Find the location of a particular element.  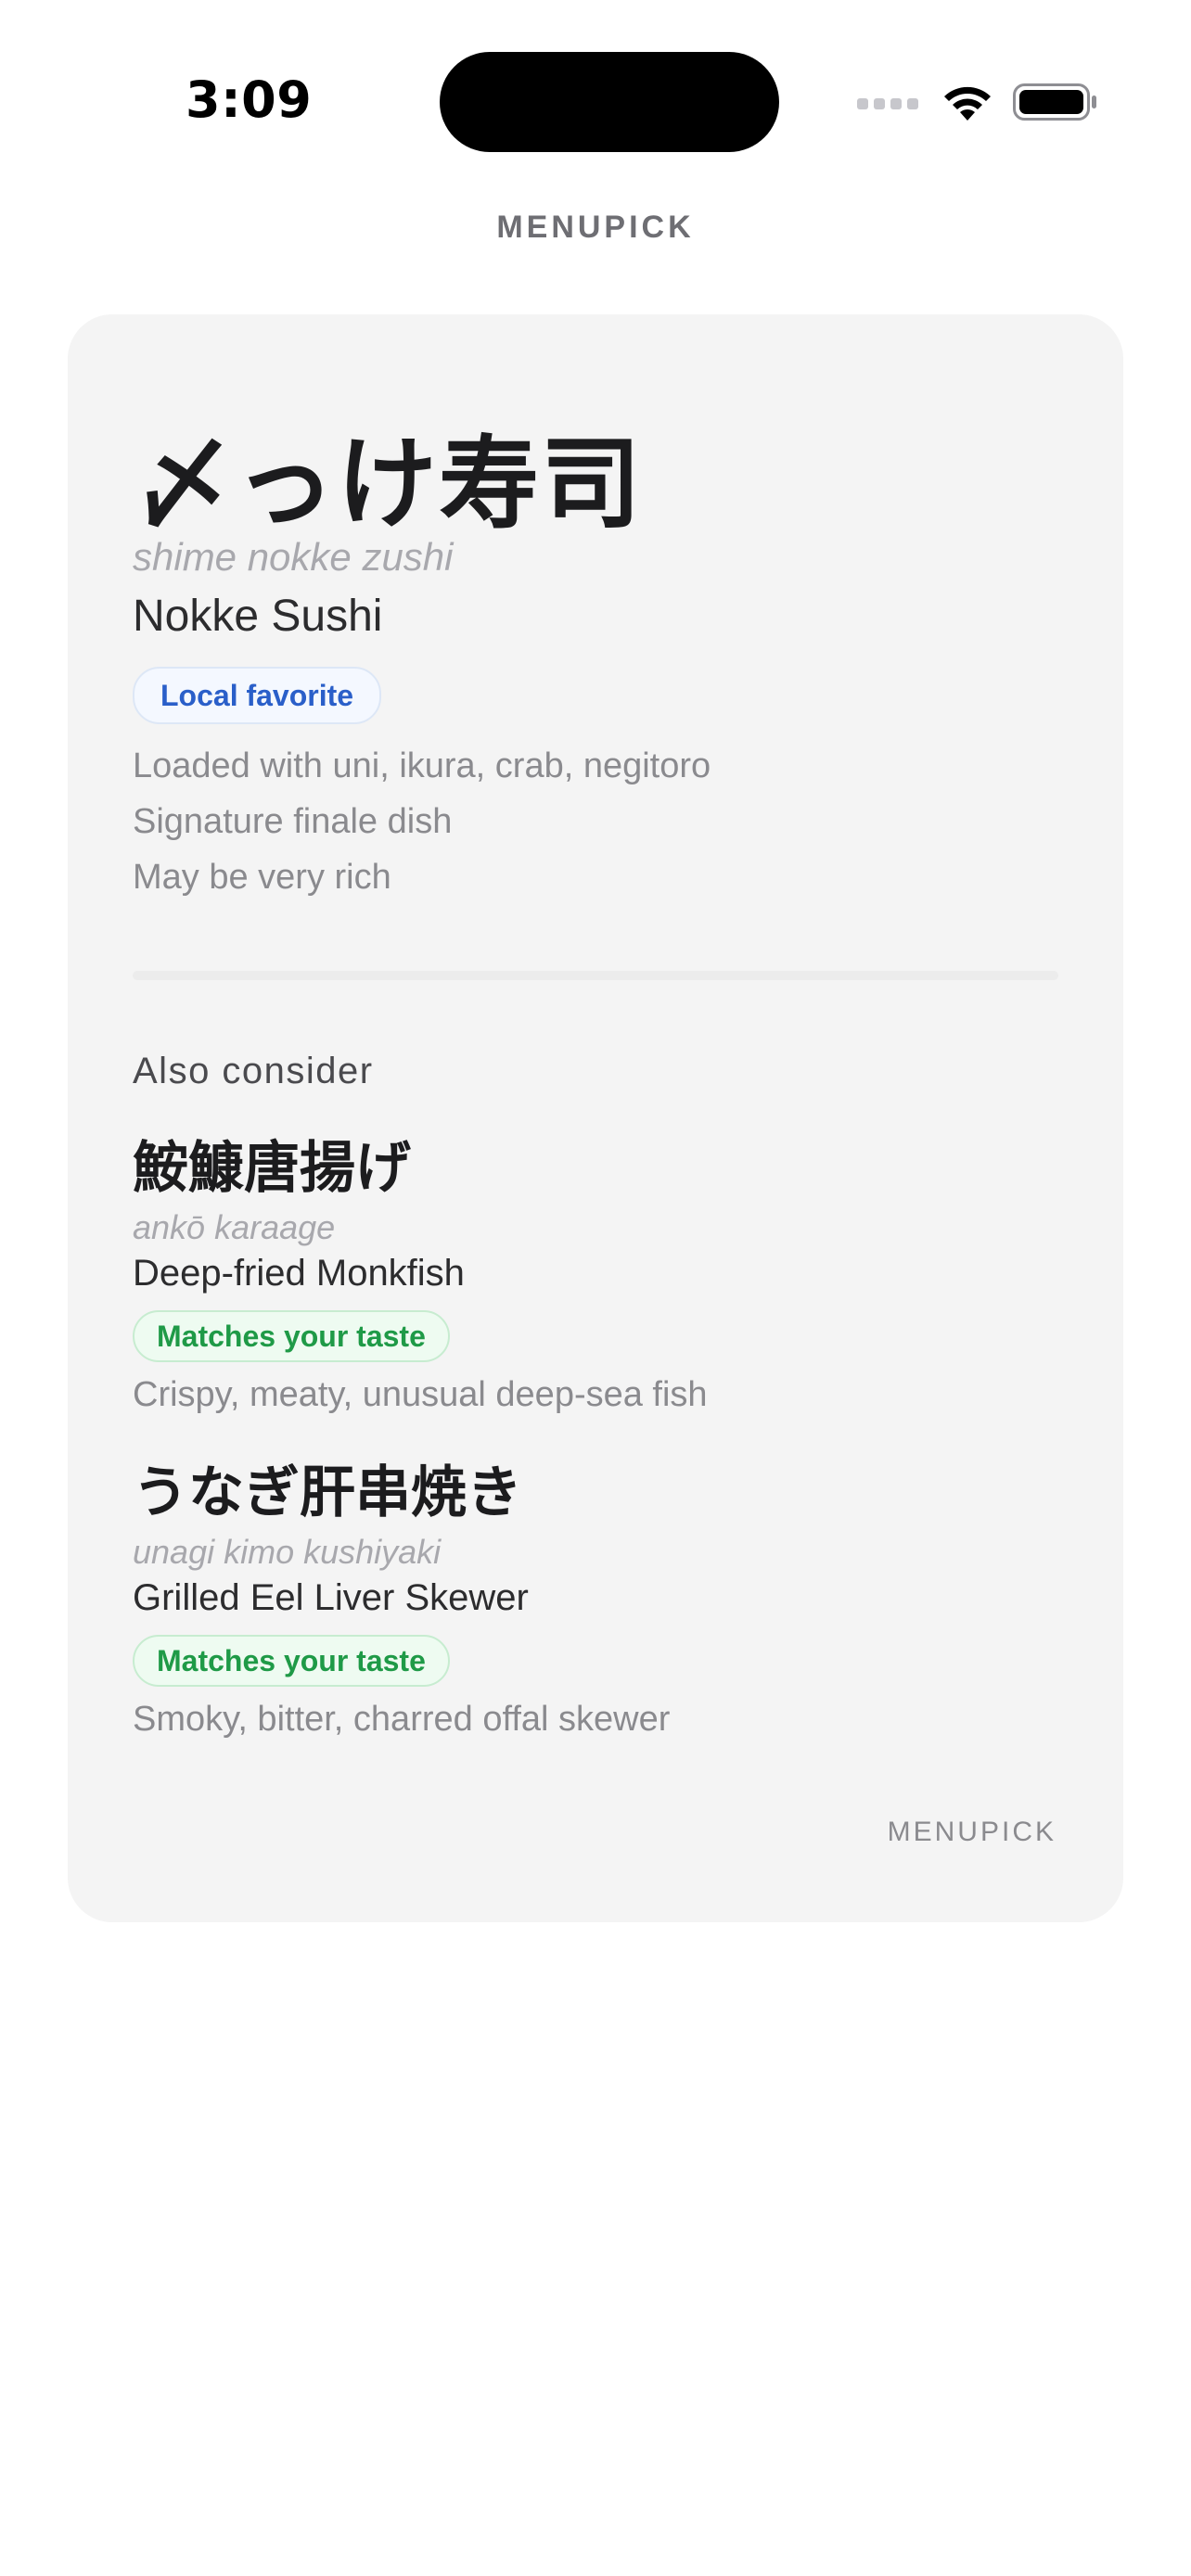

featured-dish-name: 〆っけ寿司 is located at coordinates (388, 485).